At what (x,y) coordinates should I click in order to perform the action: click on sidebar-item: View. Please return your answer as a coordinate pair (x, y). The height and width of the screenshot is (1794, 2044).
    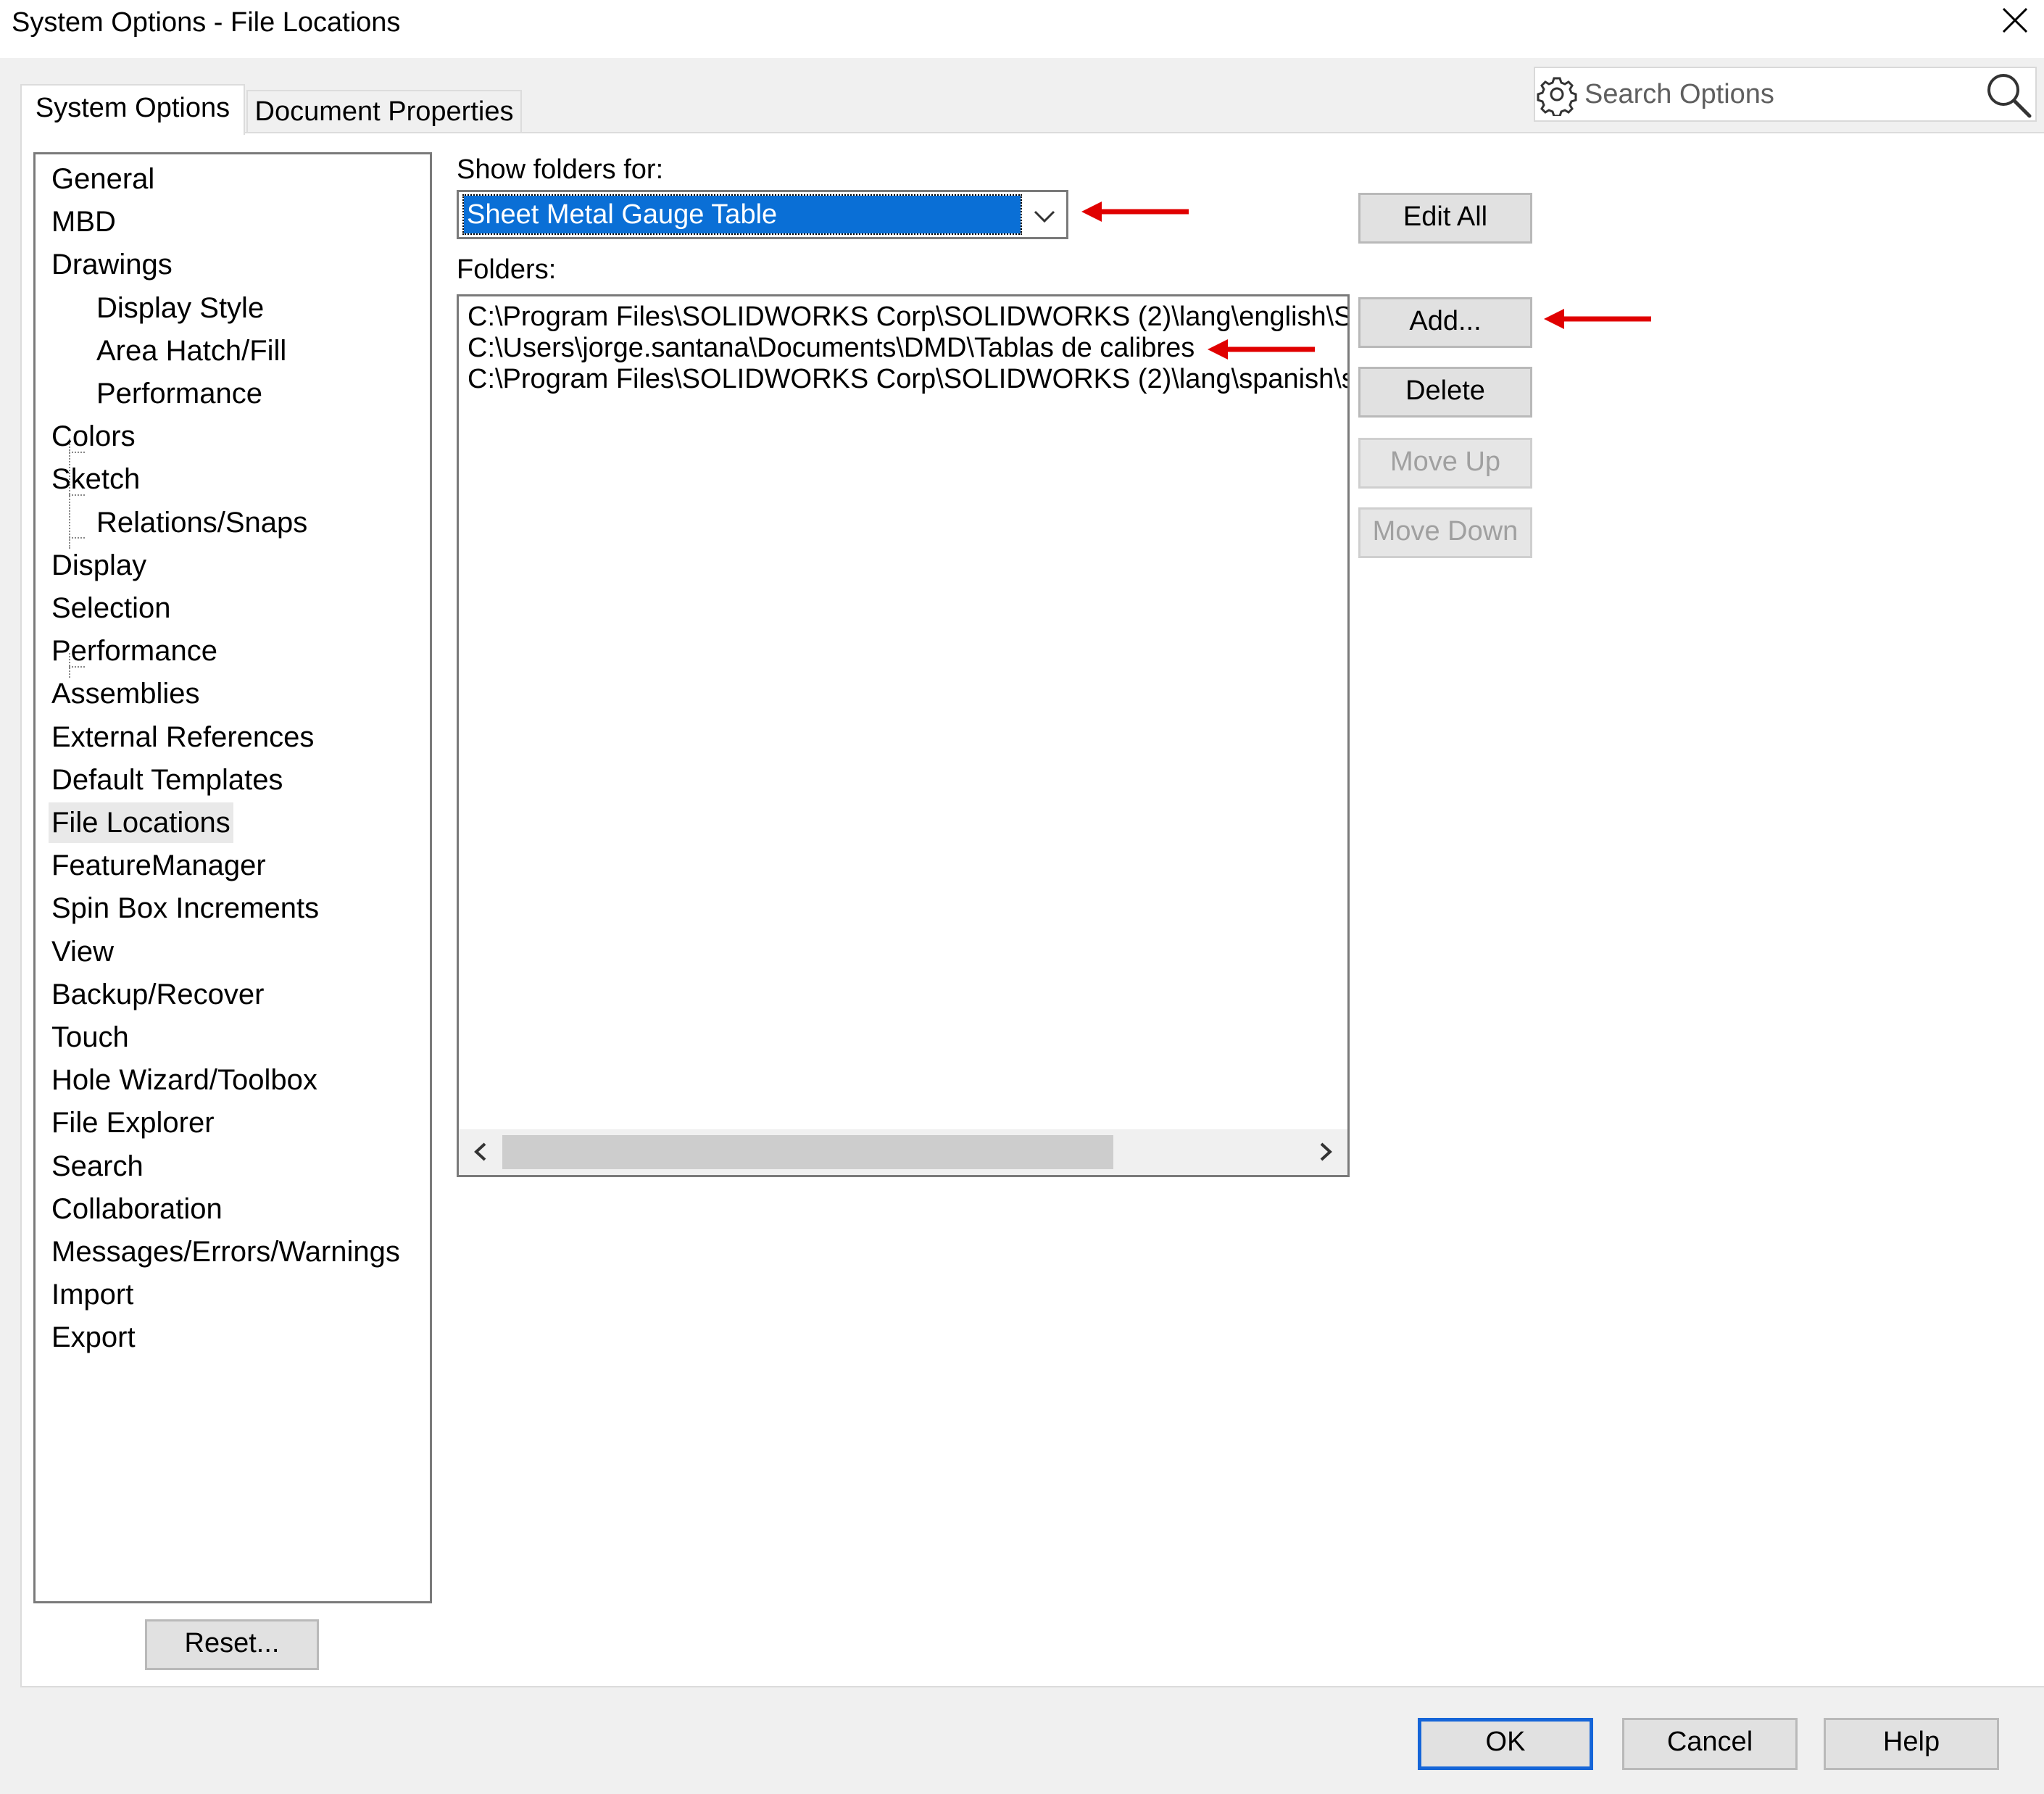
    Looking at the image, I should click on (83, 952).